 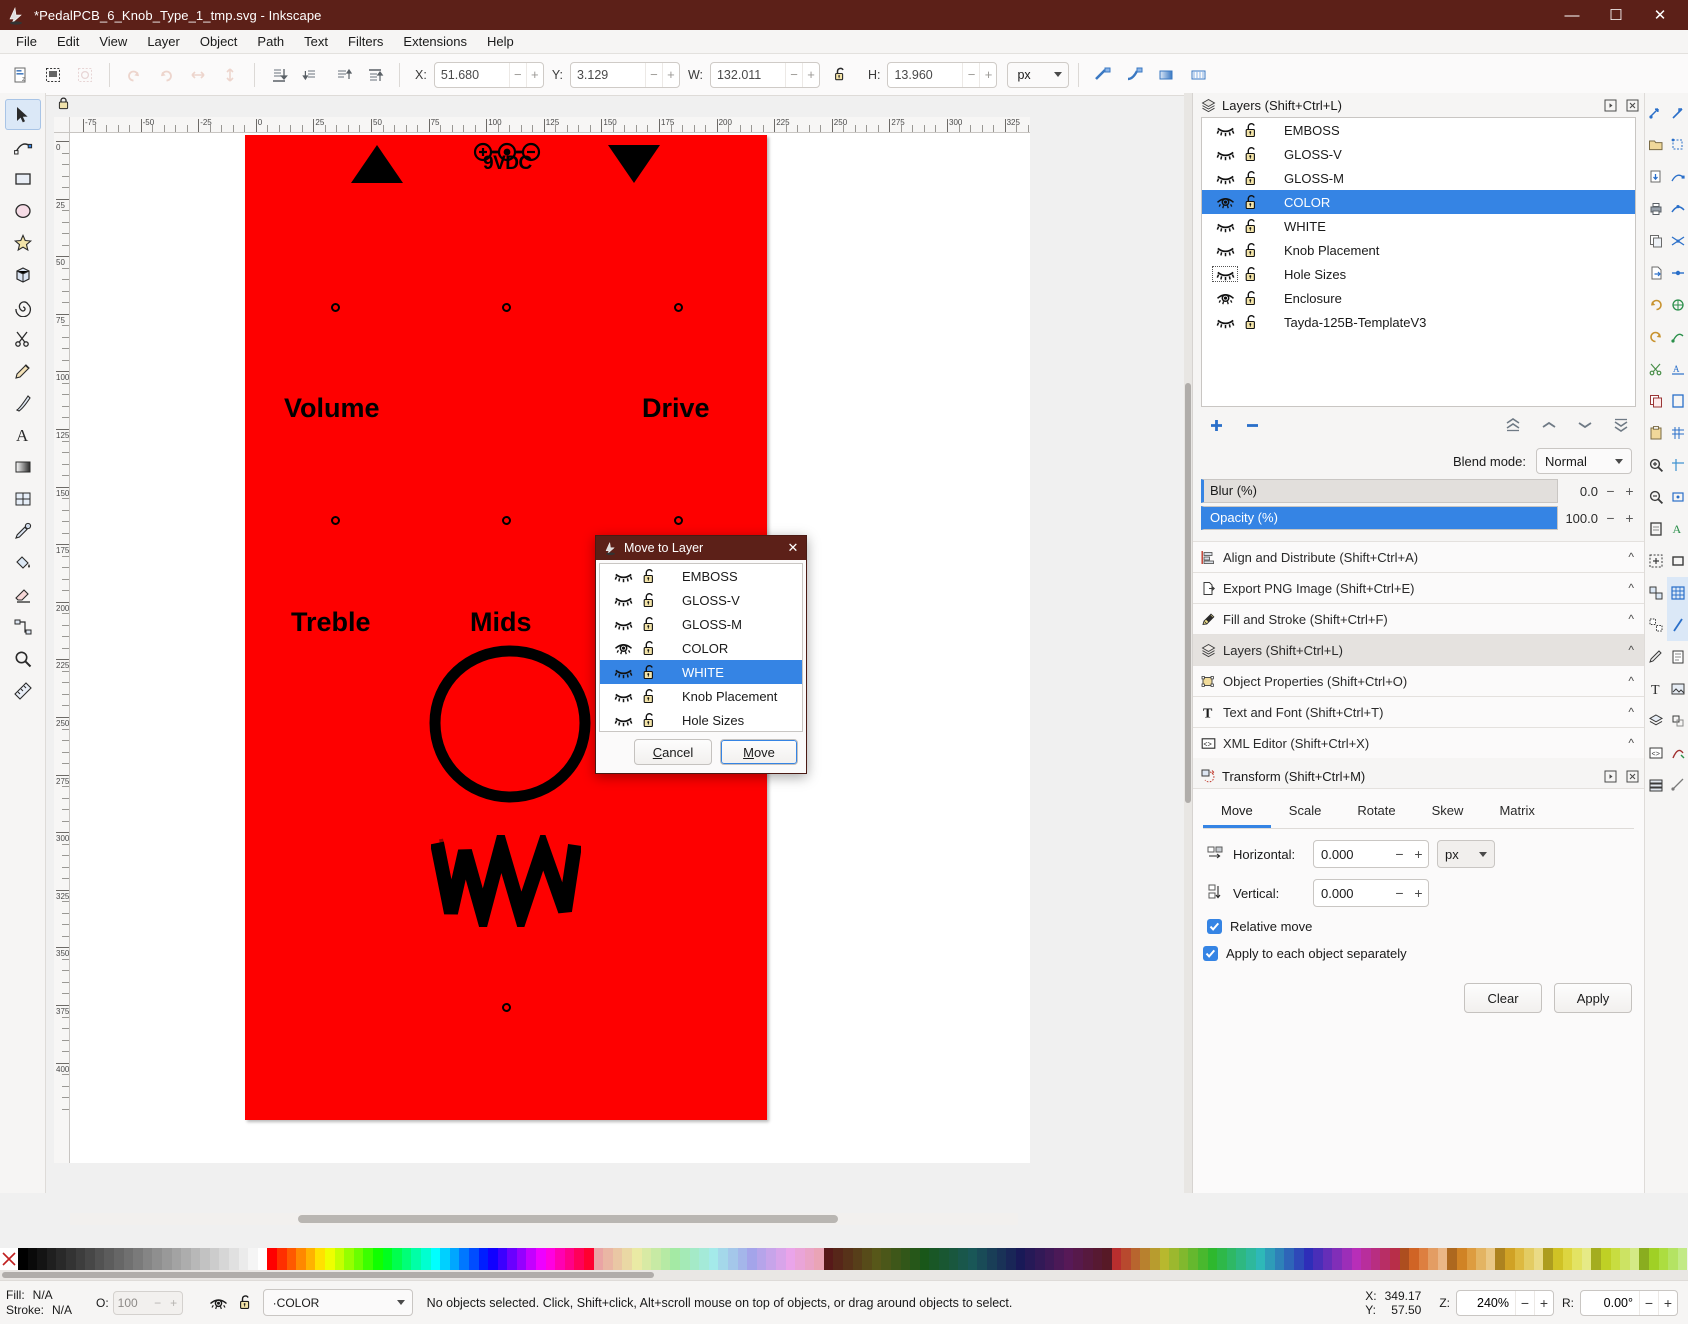 I want to click on node-tool, so click(x=23, y=146).